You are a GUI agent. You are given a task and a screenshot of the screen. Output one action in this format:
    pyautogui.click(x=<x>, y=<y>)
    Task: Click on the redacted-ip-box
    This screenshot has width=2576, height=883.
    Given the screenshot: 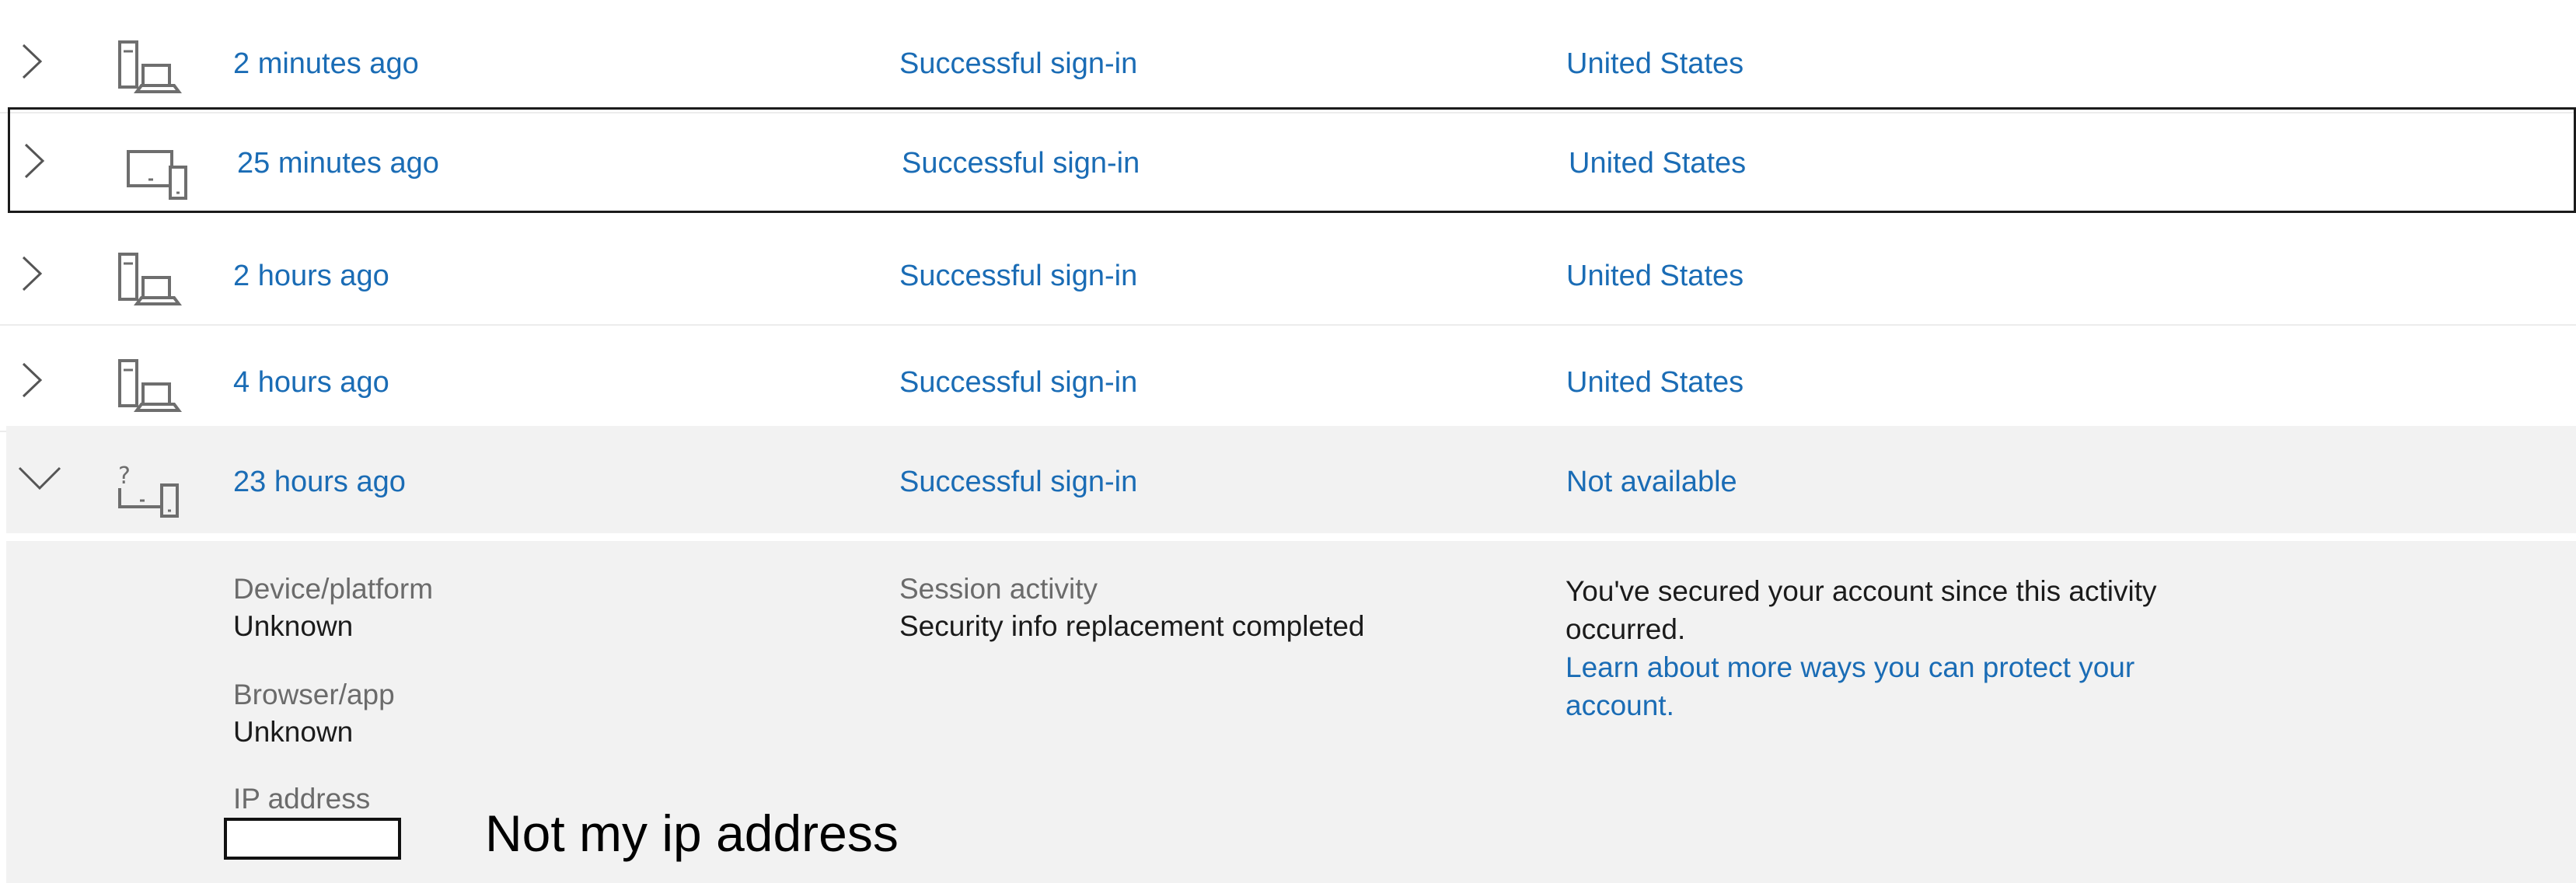 What is the action you would take?
    pyautogui.click(x=312, y=839)
    